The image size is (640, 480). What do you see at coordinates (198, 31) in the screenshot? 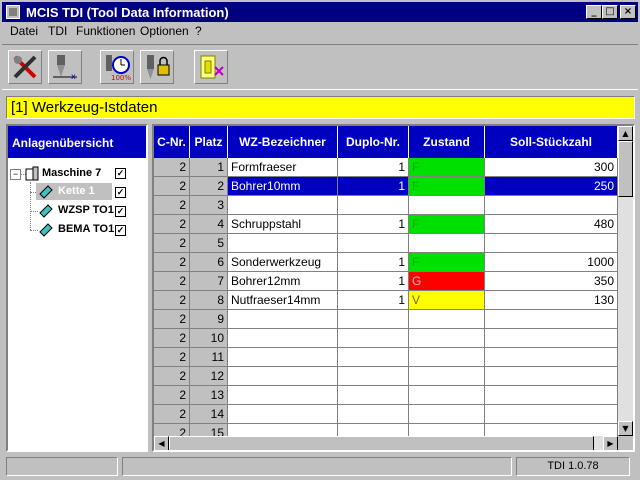
I see `menu-help: ?` at bounding box center [198, 31].